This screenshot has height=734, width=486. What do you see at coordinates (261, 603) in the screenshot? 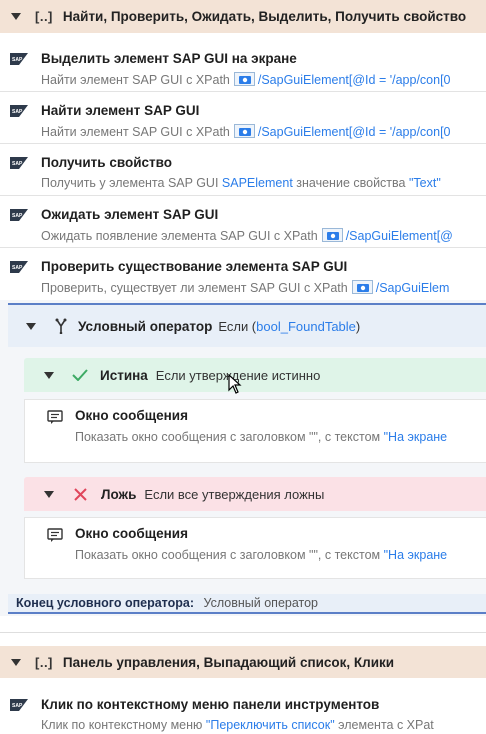
I see `condition-end-value: Условный оператор` at bounding box center [261, 603].